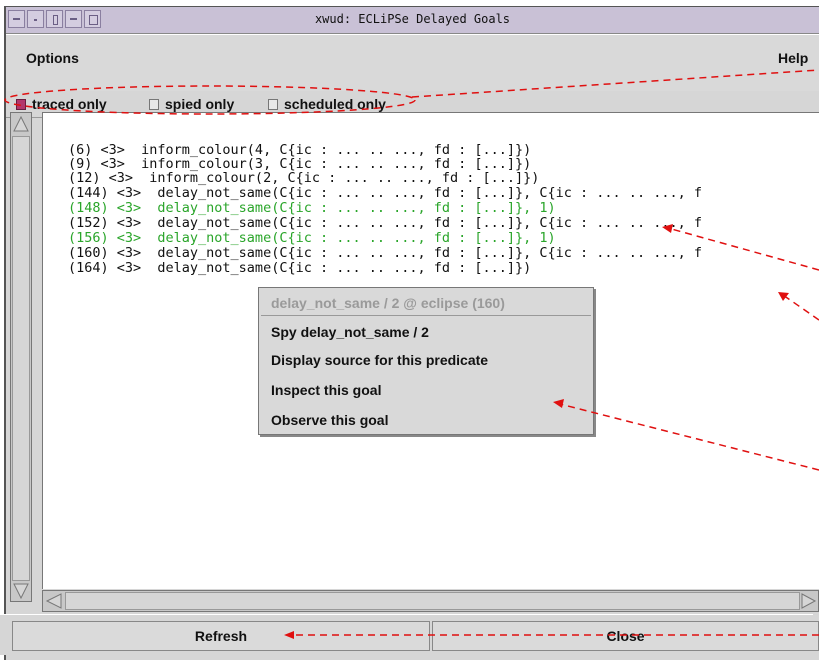 The width and height of the screenshot is (819, 664). I want to click on options-menu: Options, so click(52, 58).